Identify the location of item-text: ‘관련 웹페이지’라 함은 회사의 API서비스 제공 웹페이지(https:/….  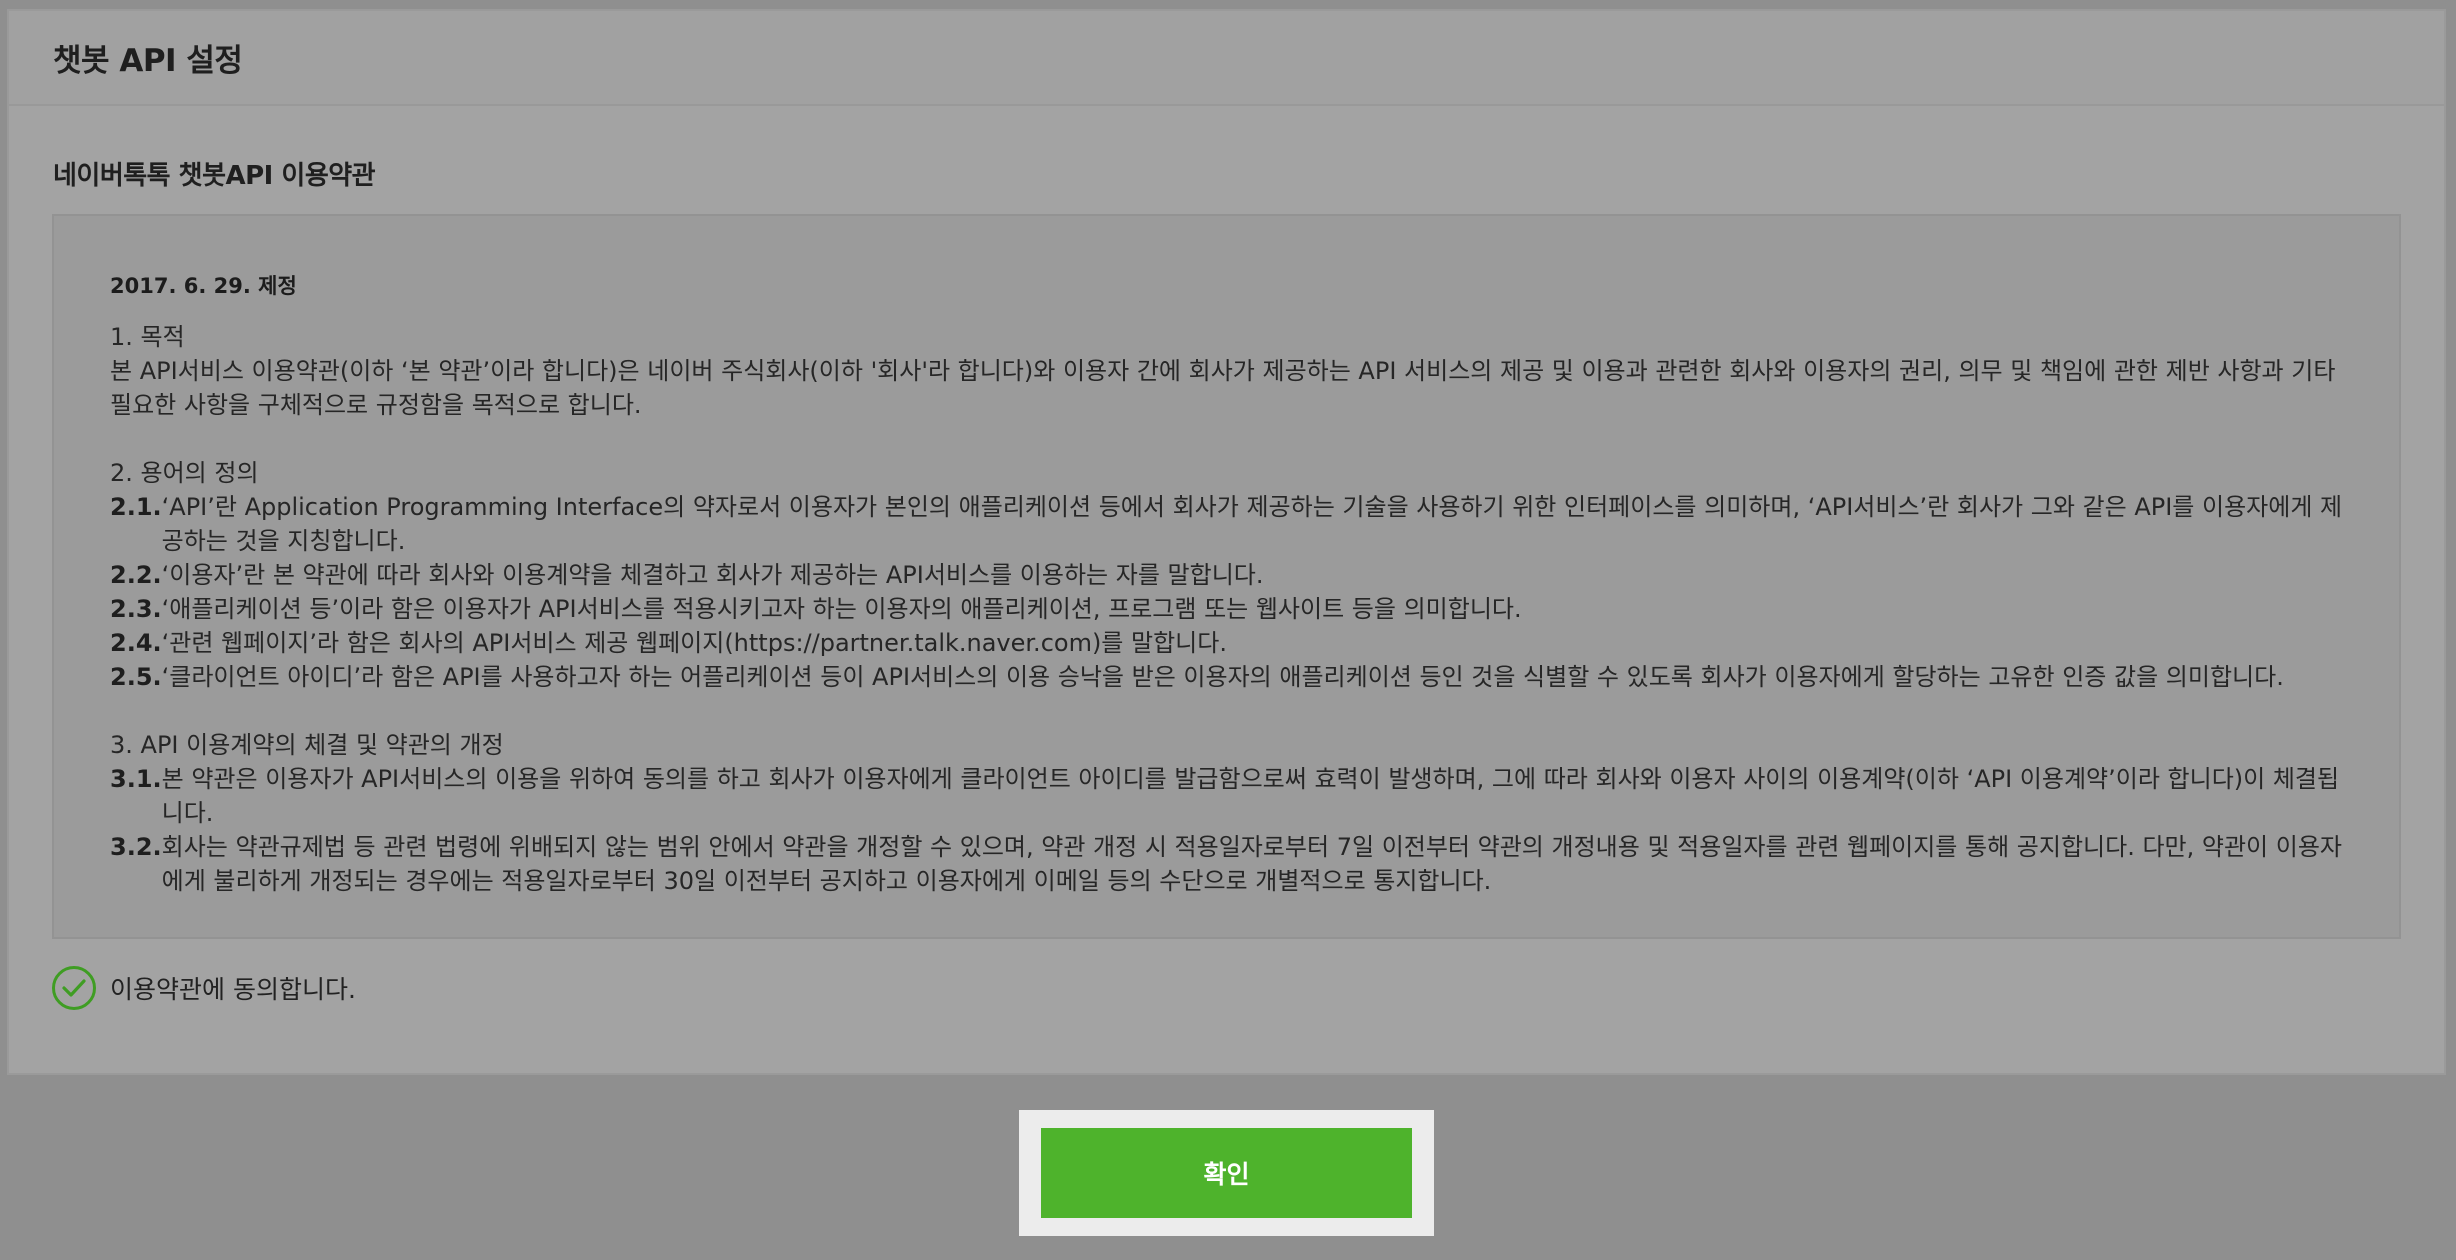
(694, 643).